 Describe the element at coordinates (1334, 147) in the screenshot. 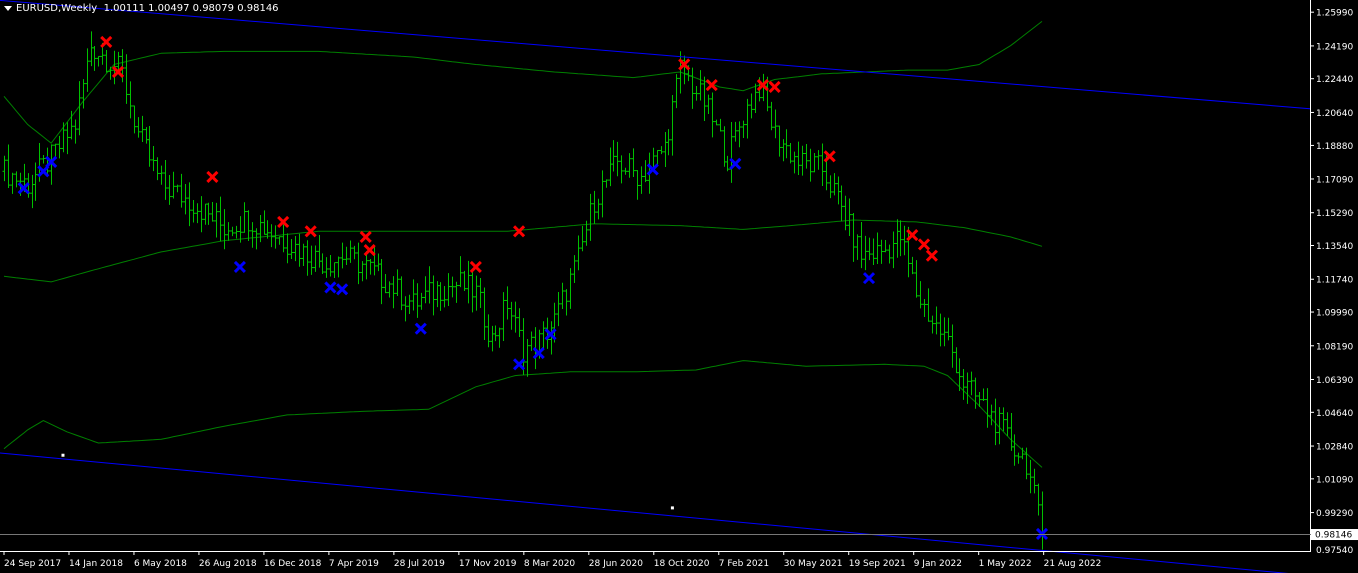

I see `y-tick-label: 1.18880` at that location.